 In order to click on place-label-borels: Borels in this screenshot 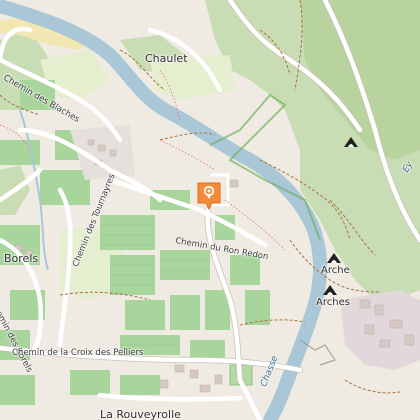, I will do `click(21, 258)`.